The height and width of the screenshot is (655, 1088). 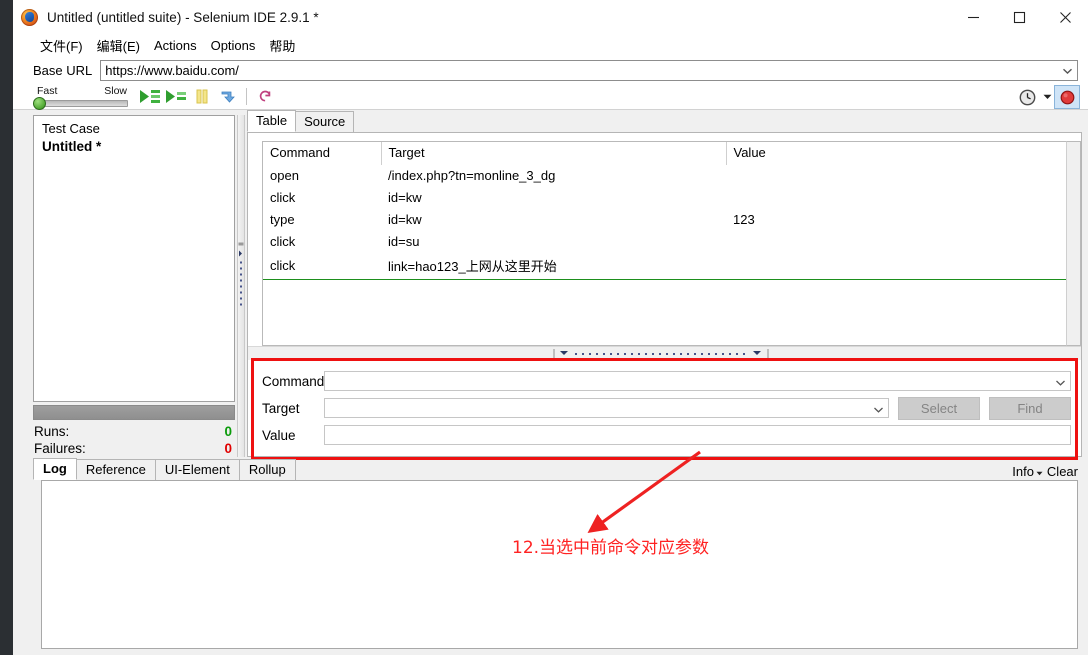 What do you see at coordinates (134, 448) in the screenshot?
I see `counter-failures: Failures: 0` at bounding box center [134, 448].